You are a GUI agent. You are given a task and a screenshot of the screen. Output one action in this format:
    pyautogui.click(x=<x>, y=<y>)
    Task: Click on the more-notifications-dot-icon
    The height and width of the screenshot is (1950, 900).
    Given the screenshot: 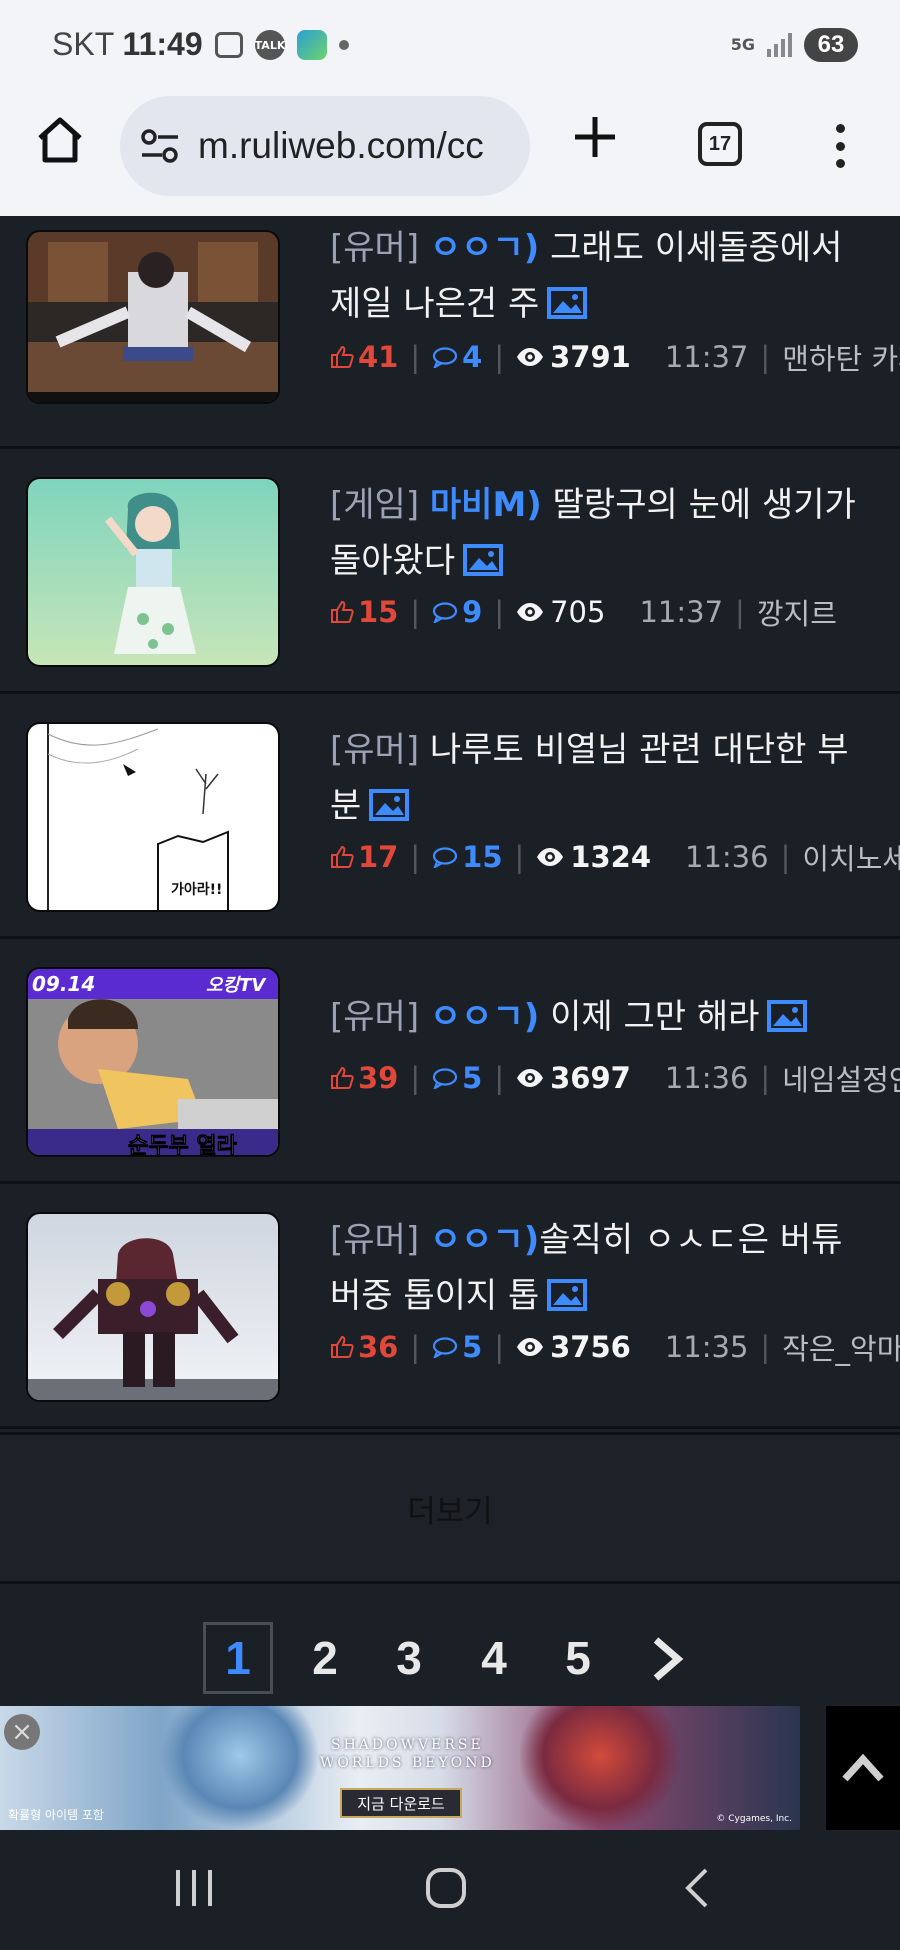 What is the action you would take?
    pyautogui.click(x=344, y=45)
    